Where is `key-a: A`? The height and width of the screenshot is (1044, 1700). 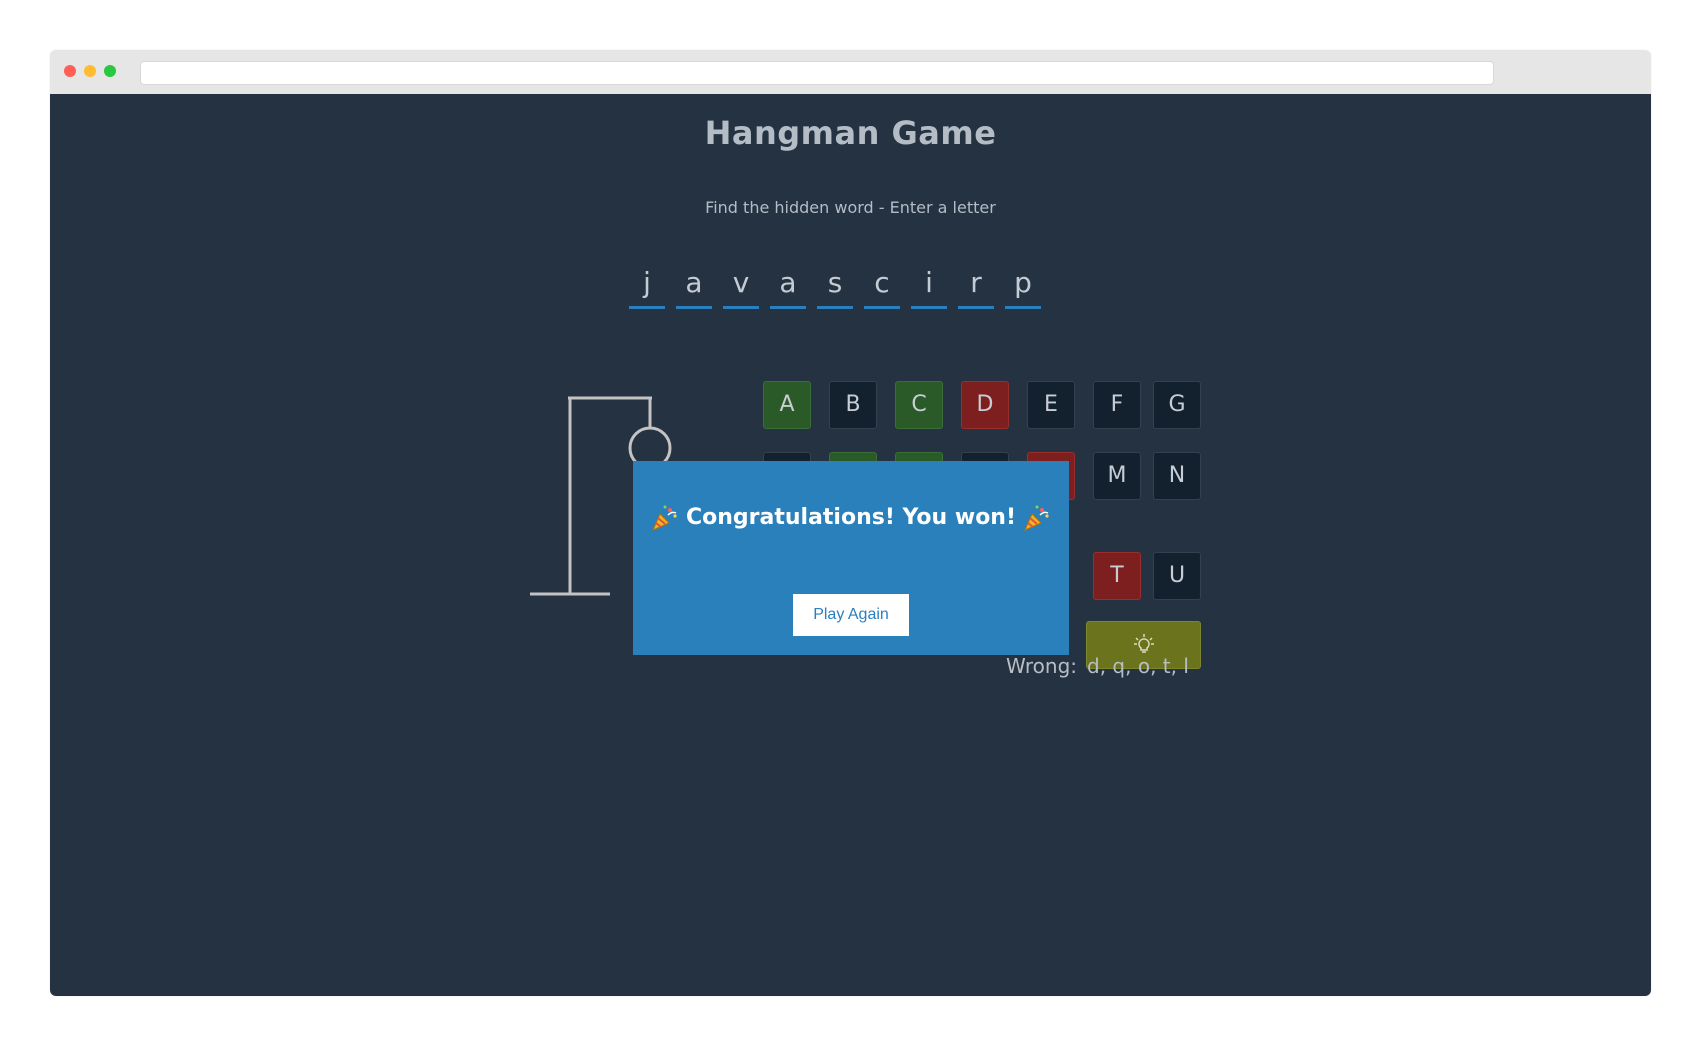 key-a: A is located at coordinates (787, 405).